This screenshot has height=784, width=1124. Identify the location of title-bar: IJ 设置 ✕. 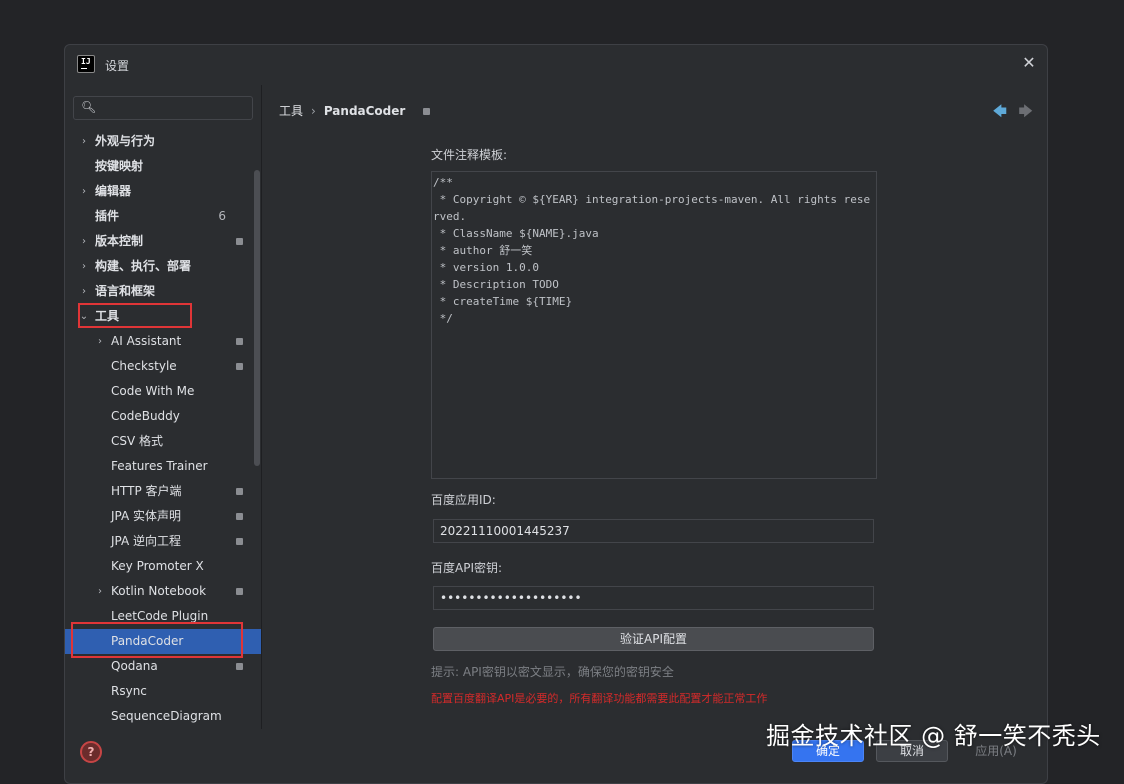
(556, 65).